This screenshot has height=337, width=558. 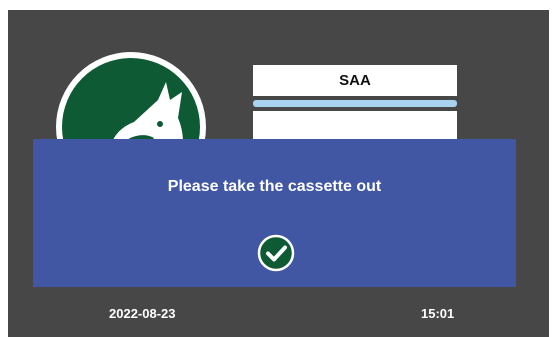 What do you see at coordinates (355, 80) in the screenshot?
I see `test-name-label: SAA` at bounding box center [355, 80].